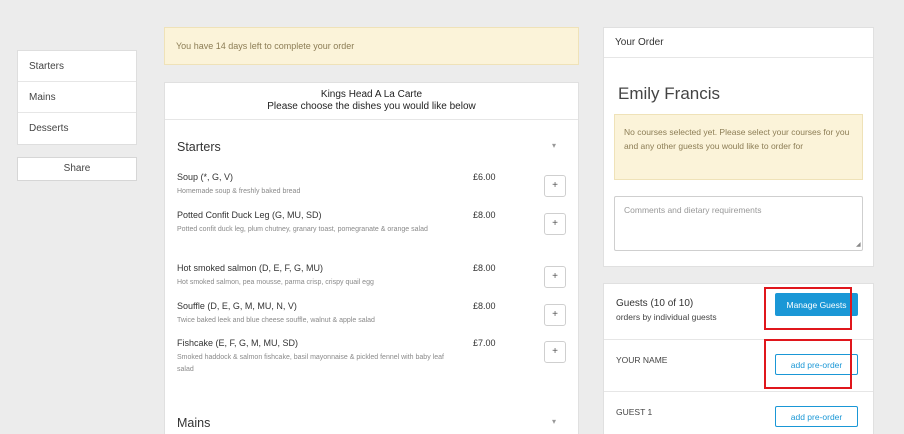 The width and height of the screenshot is (904, 434). What do you see at coordinates (655, 303) in the screenshot?
I see `guests-title: Guests (10 of 10)` at bounding box center [655, 303].